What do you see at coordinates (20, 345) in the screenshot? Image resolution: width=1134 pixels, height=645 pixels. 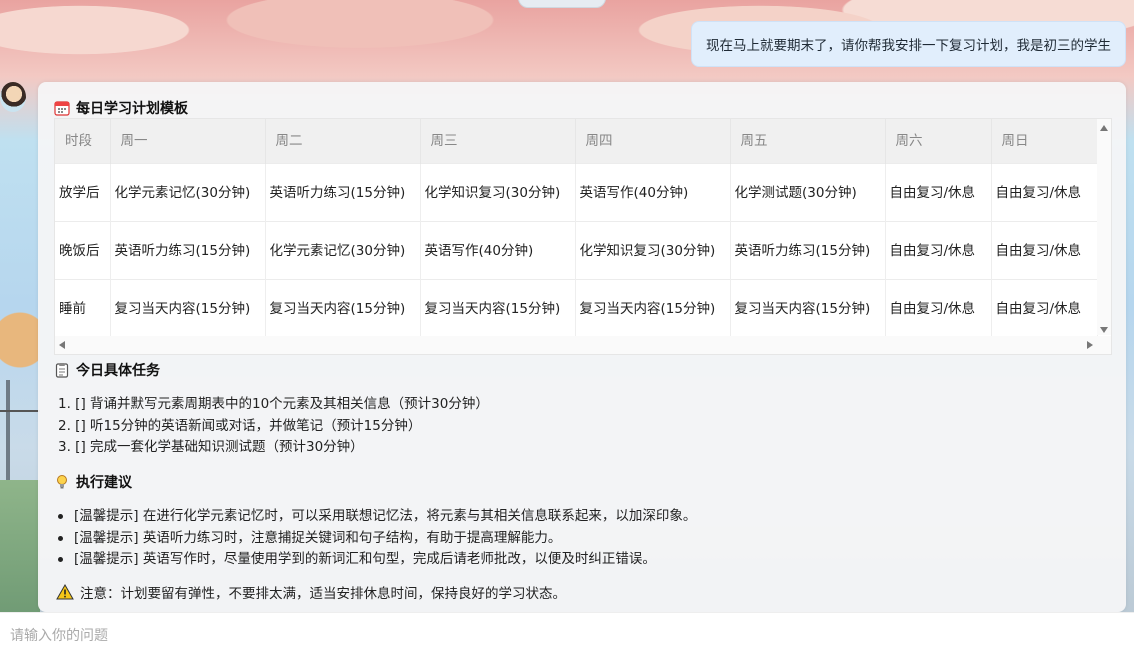 I see `background-tree` at bounding box center [20, 345].